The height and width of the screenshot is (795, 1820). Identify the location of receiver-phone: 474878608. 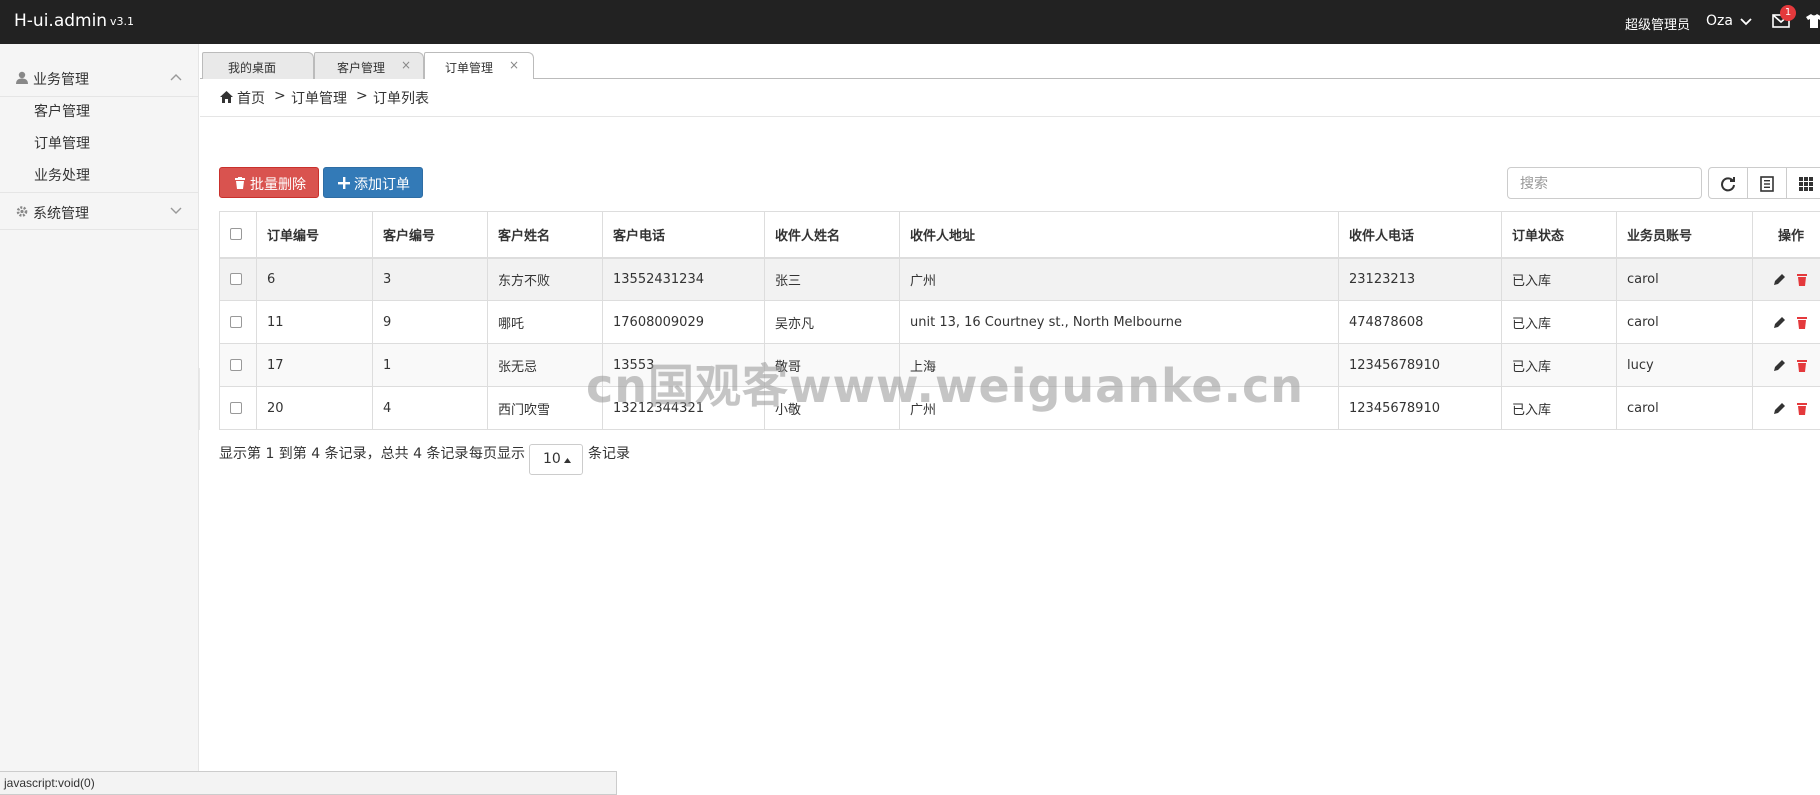
(1420, 322).